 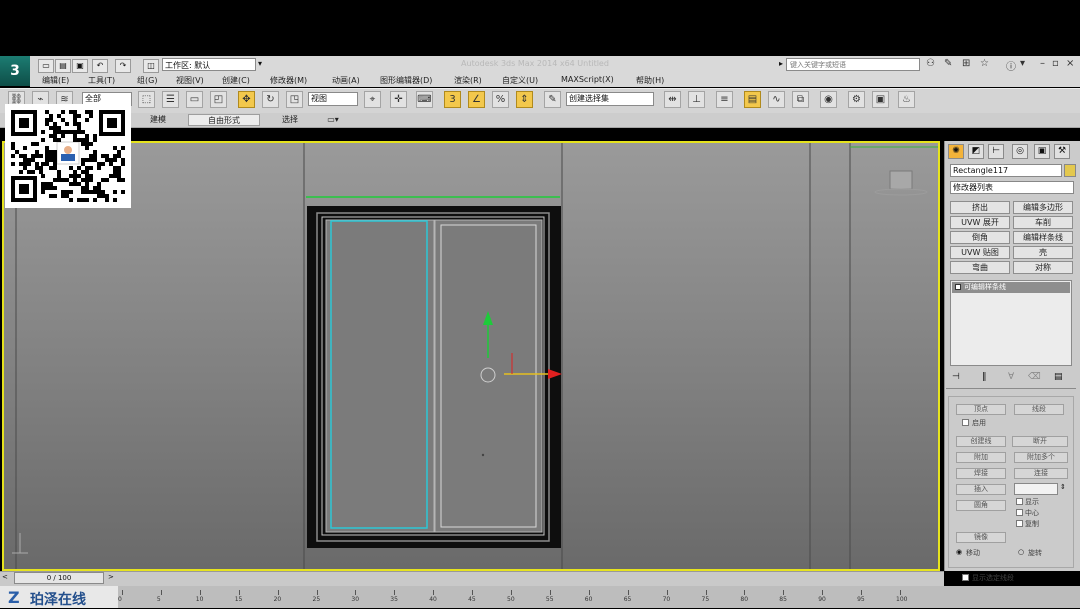 I want to click on utilities-tab-icon: ⚒, so click(x=1062, y=151).